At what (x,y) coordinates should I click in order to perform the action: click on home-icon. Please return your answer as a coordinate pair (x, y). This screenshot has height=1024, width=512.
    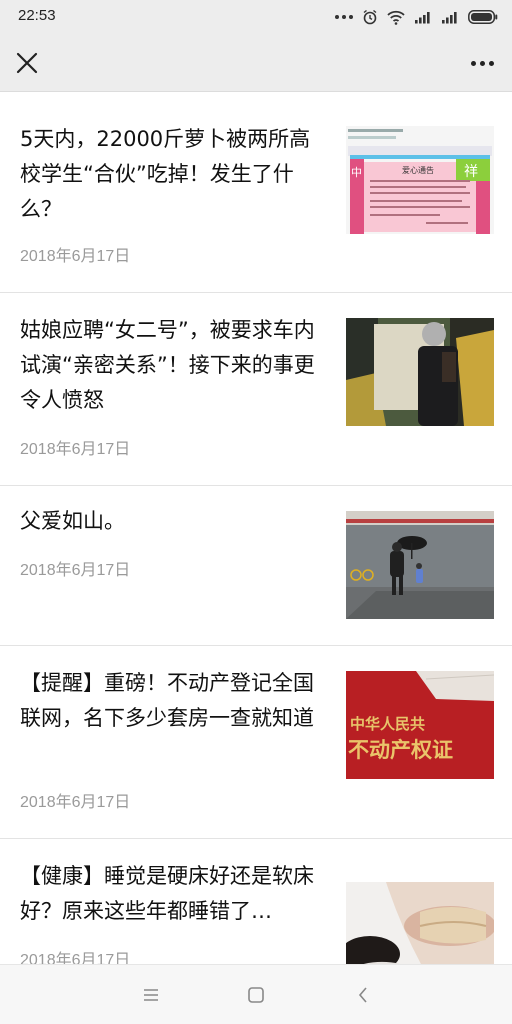
    Looking at the image, I should click on (256, 995).